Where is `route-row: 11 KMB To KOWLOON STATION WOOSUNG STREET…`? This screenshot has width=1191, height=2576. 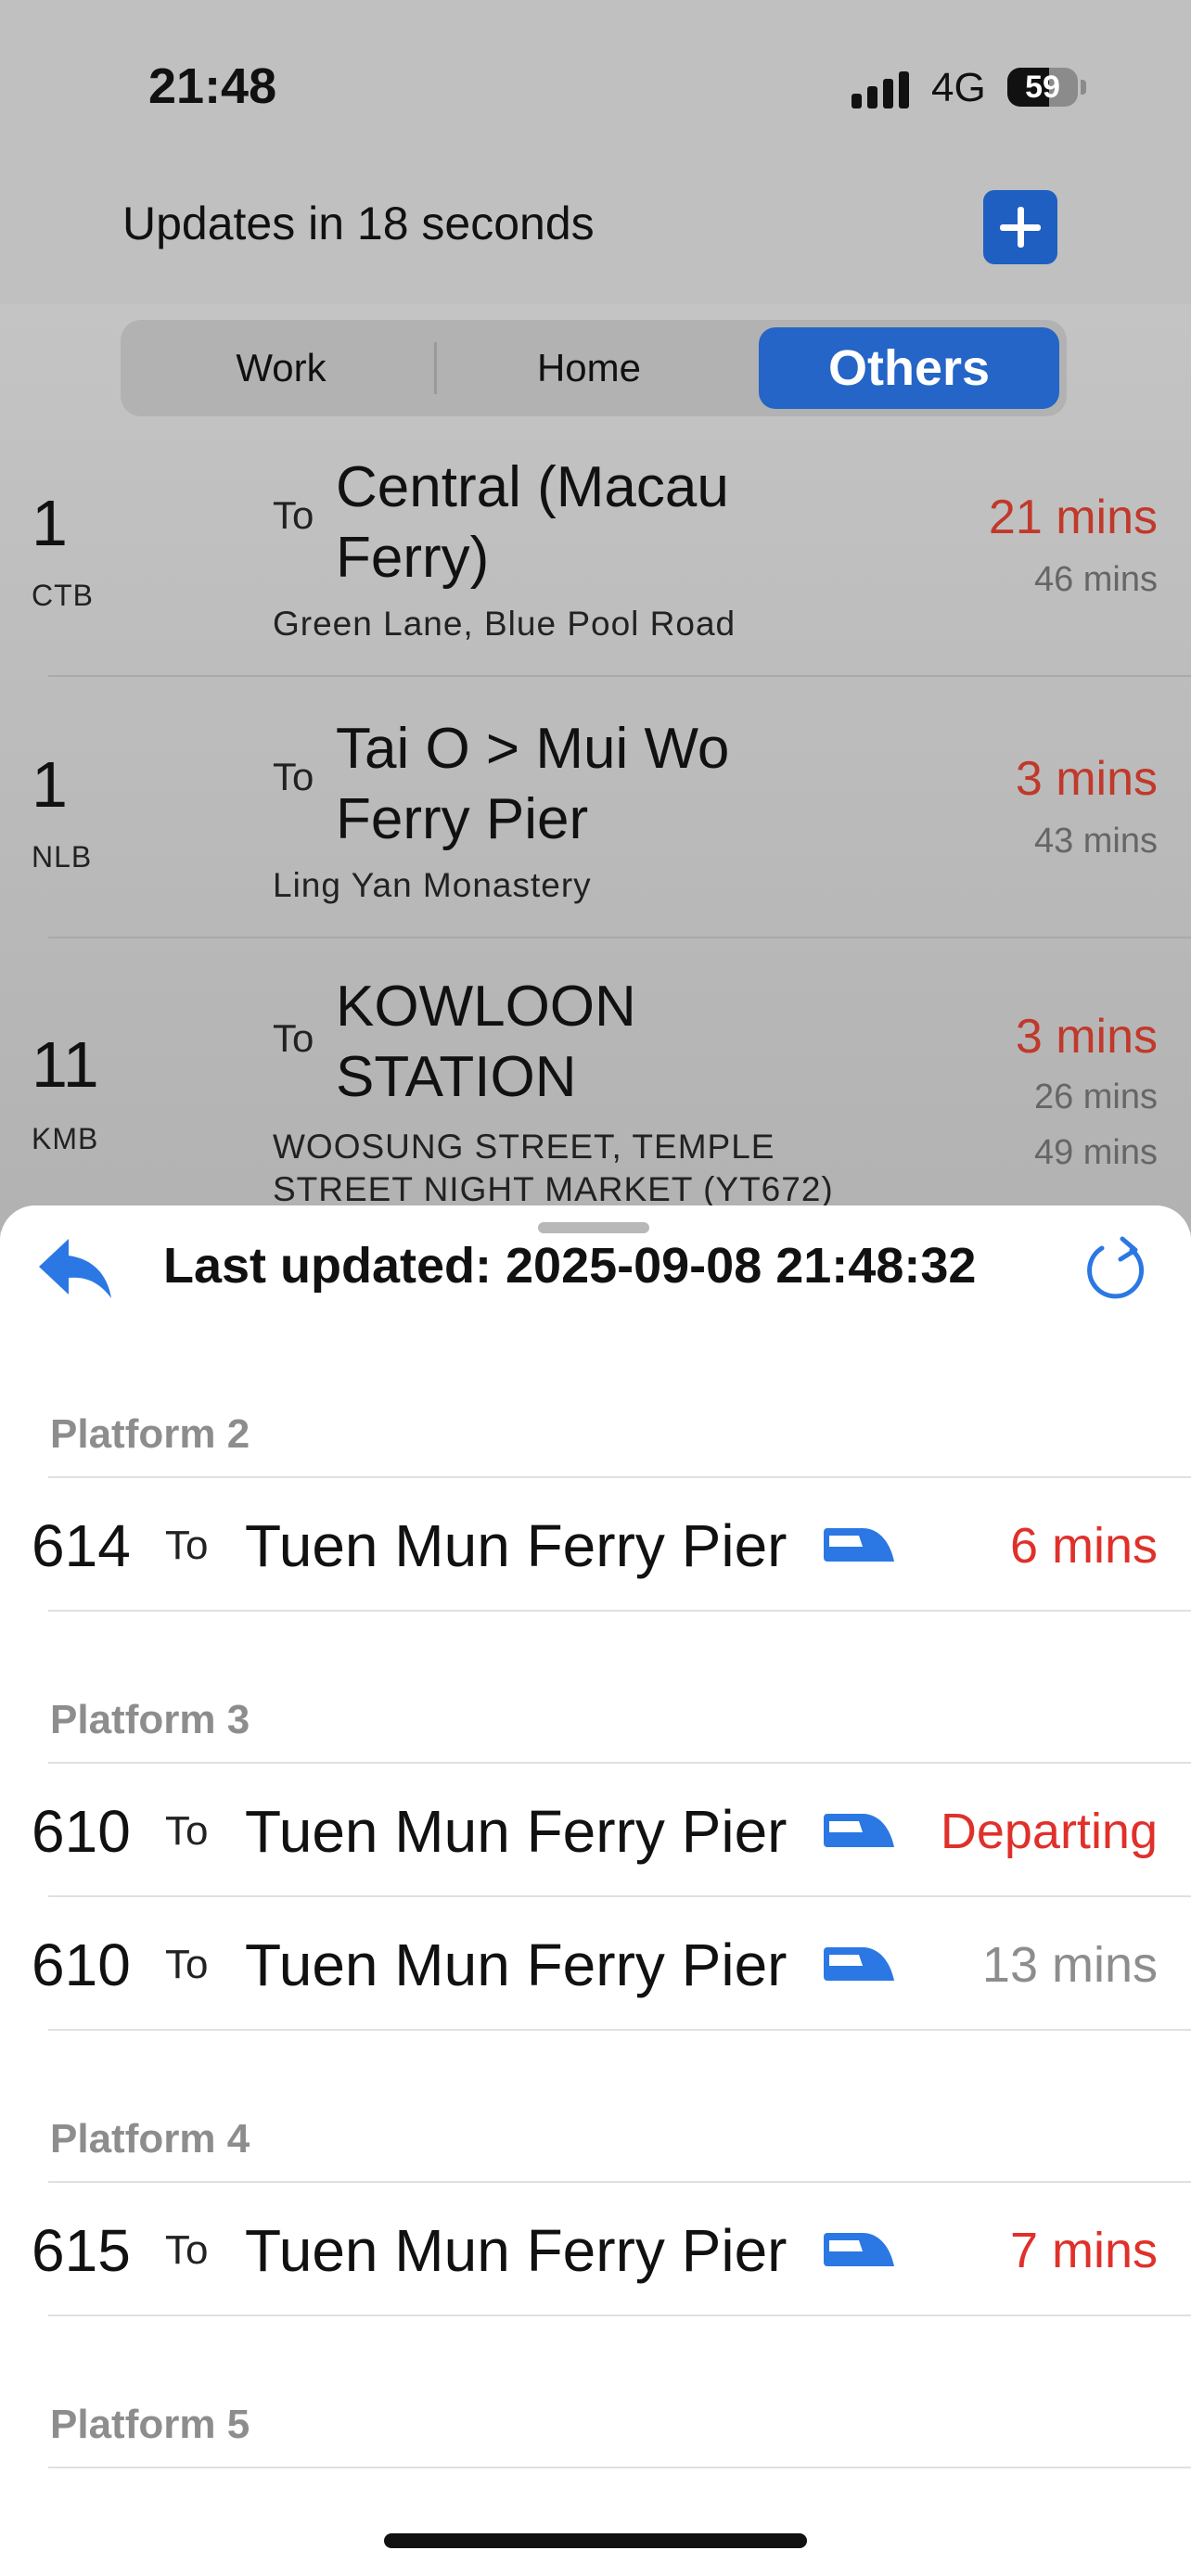 route-row: 11 KMB To KOWLOON STATION WOOSUNG STREET… is located at coordinates (595, 1083).